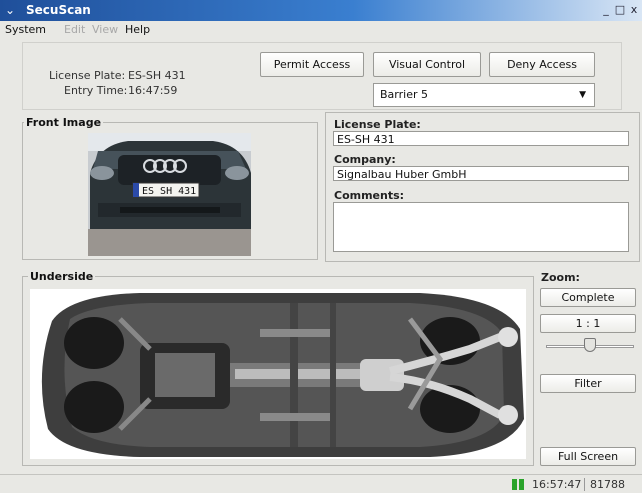  Describe the element at coordinates (105, 29) in the screenshot. I see `menu-view: View` at that location.